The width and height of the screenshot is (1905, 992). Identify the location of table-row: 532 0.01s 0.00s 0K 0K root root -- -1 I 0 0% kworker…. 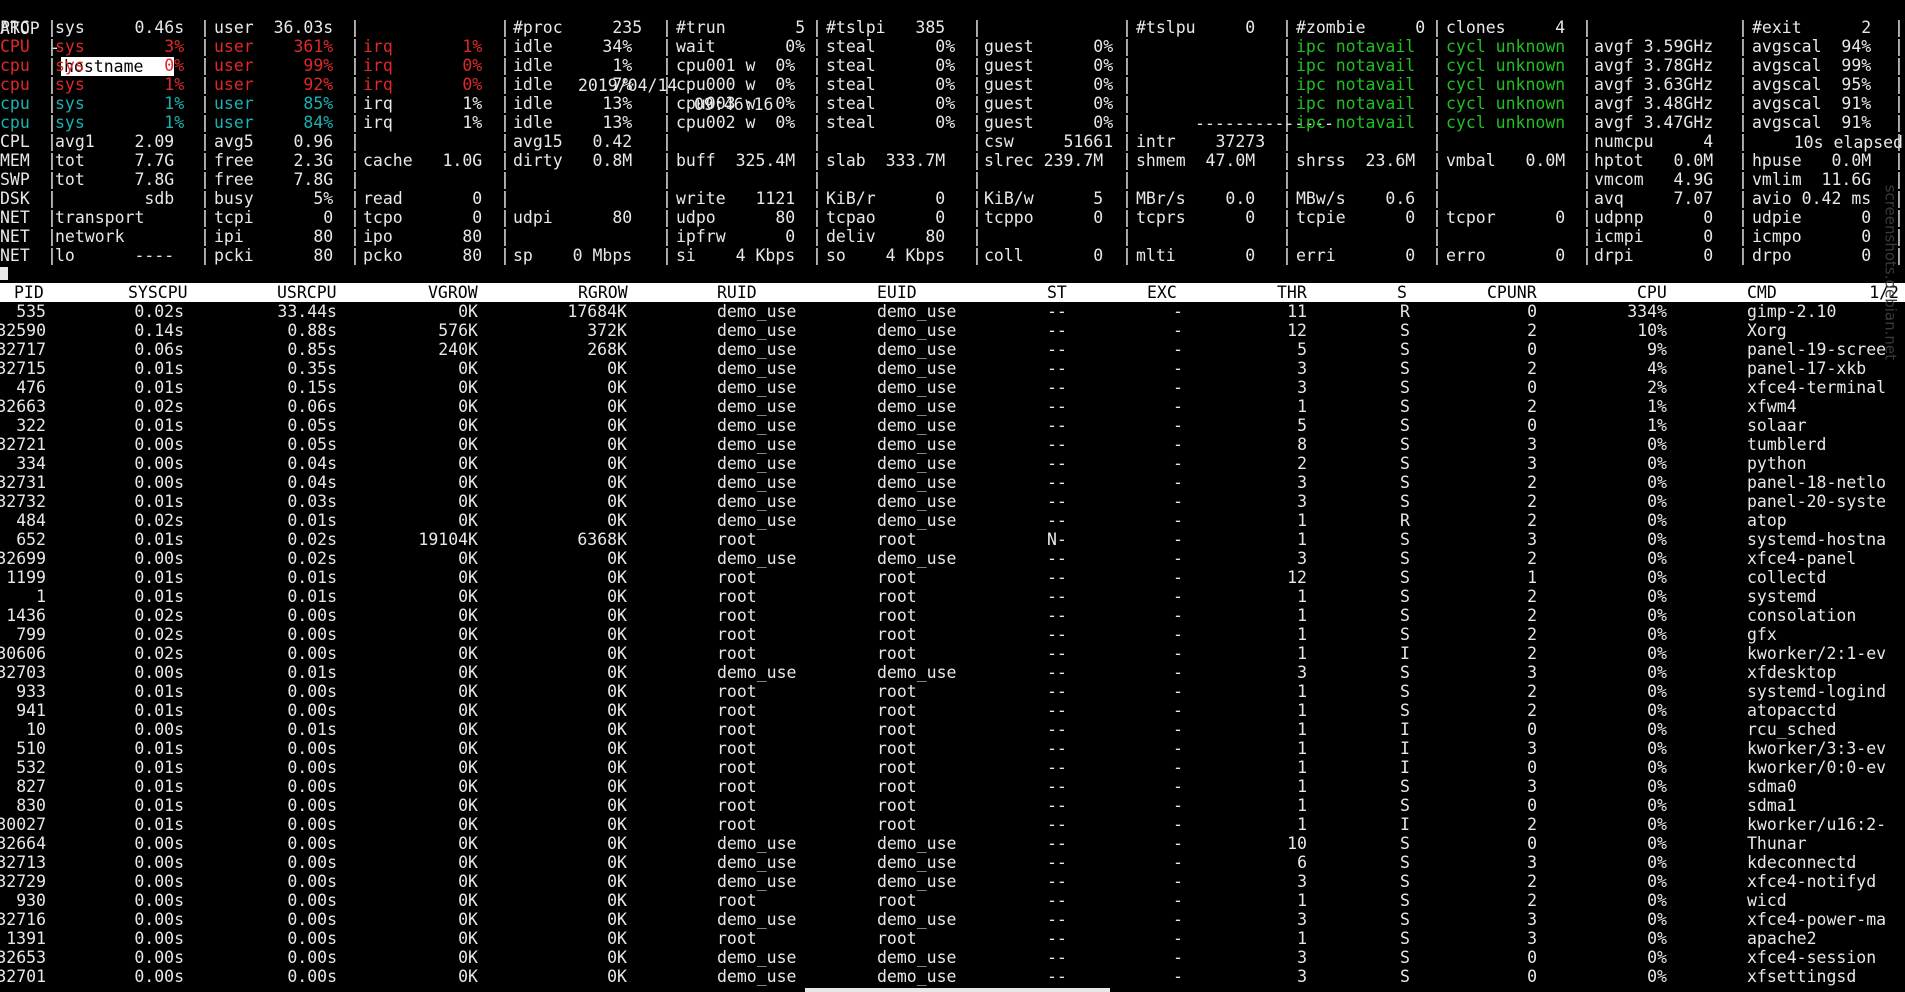
(952, 767).